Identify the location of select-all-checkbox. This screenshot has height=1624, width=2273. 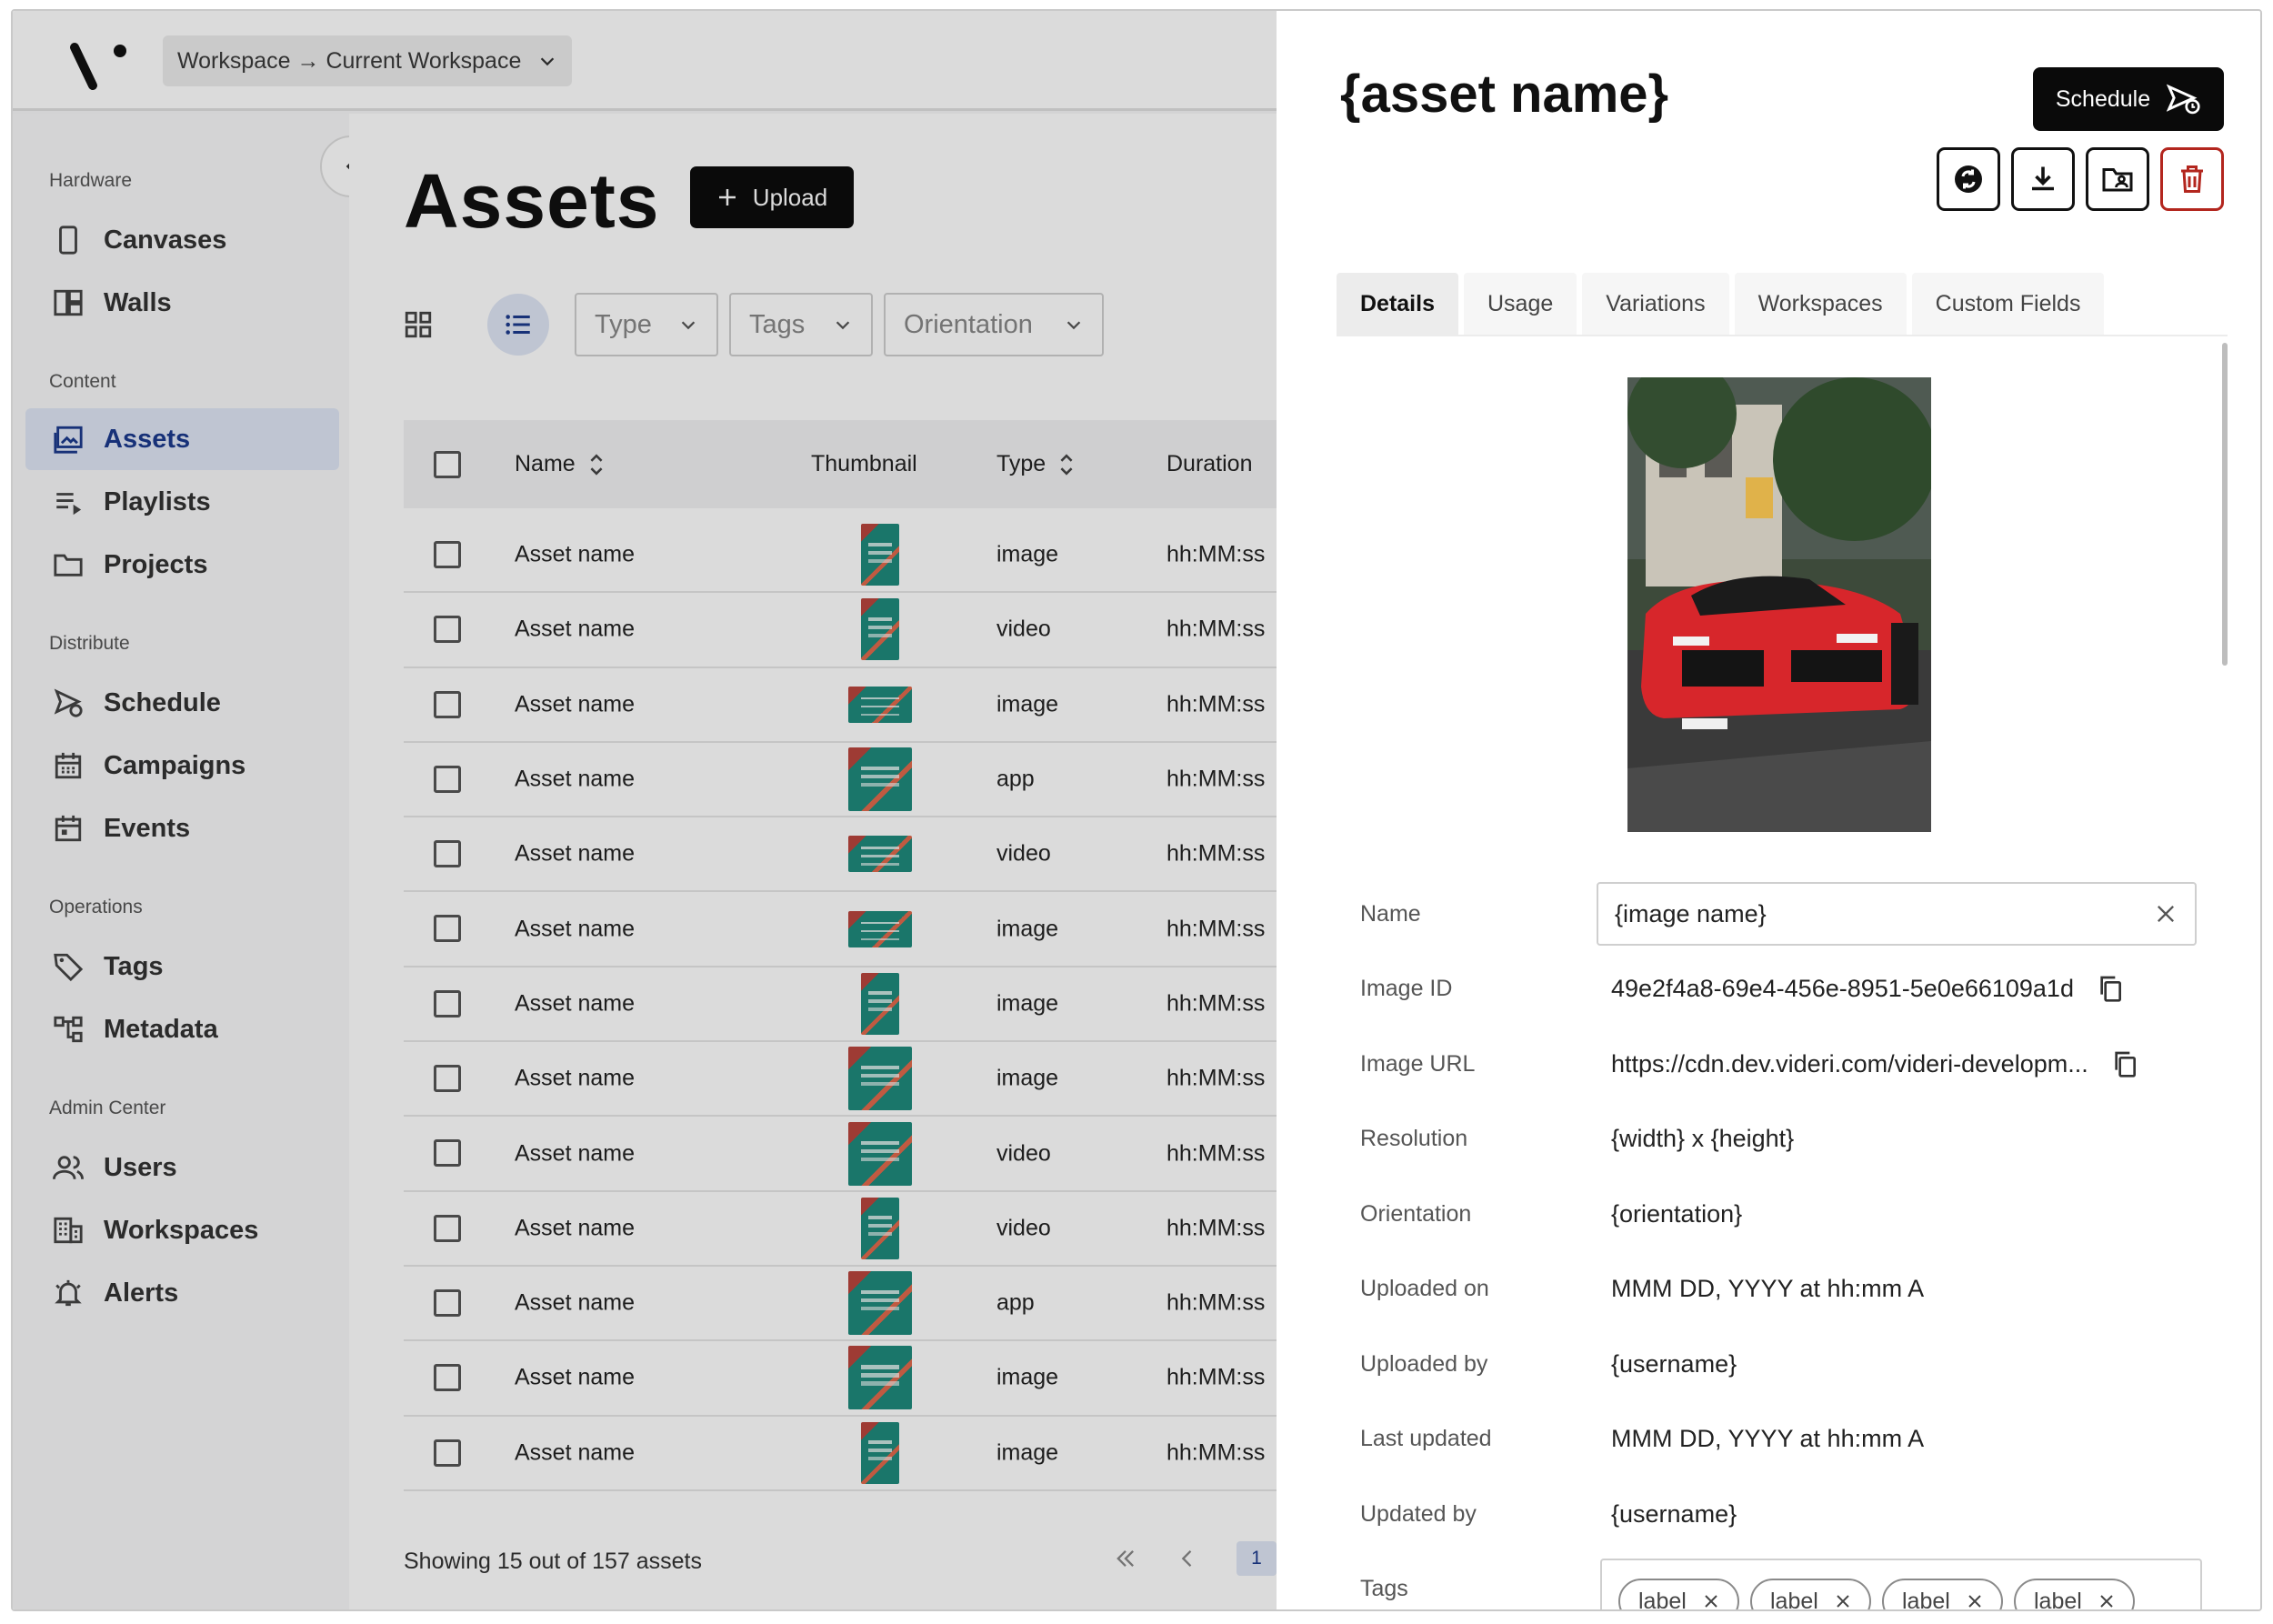
(447, 464).